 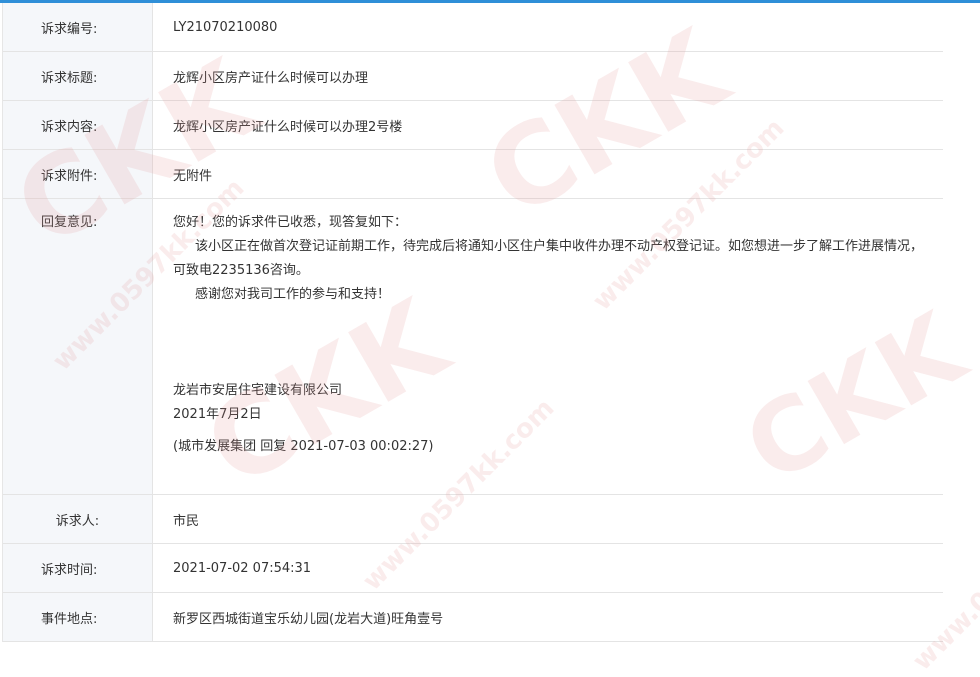 I want to click on row-petitioner: 诉求人: 市民, so click(x=473, y=519).